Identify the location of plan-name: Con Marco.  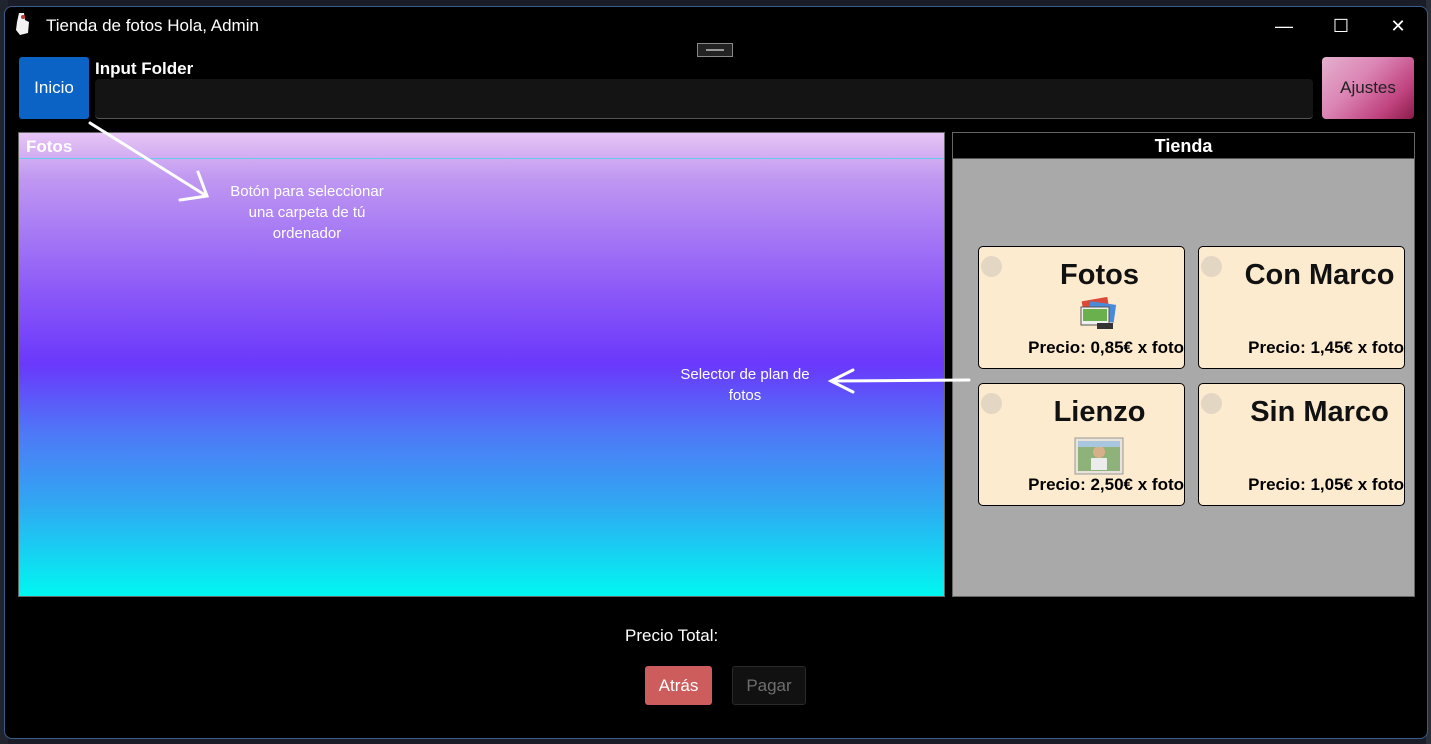
(1319, 275).